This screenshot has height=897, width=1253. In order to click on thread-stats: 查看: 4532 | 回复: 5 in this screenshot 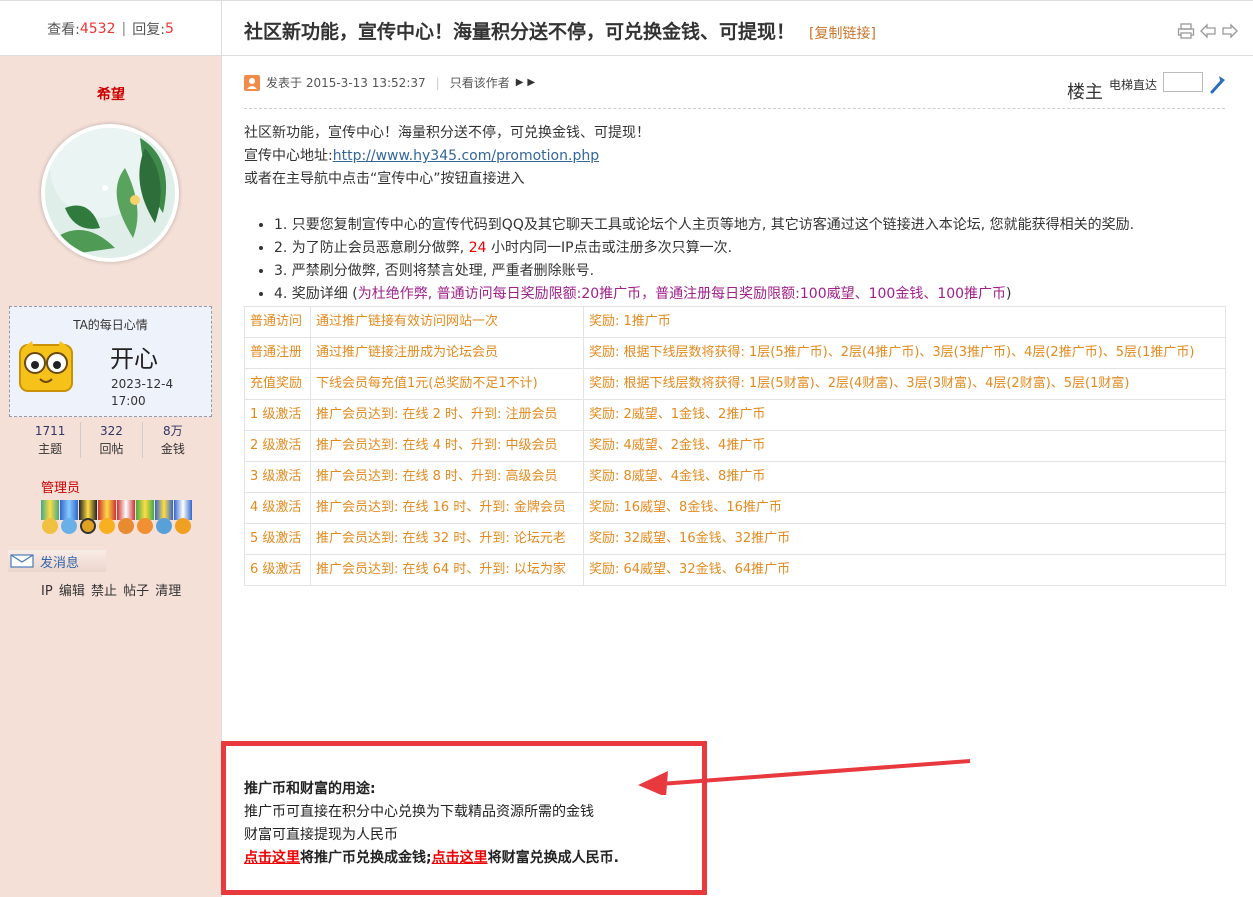, I will do `click(111, 28)`.